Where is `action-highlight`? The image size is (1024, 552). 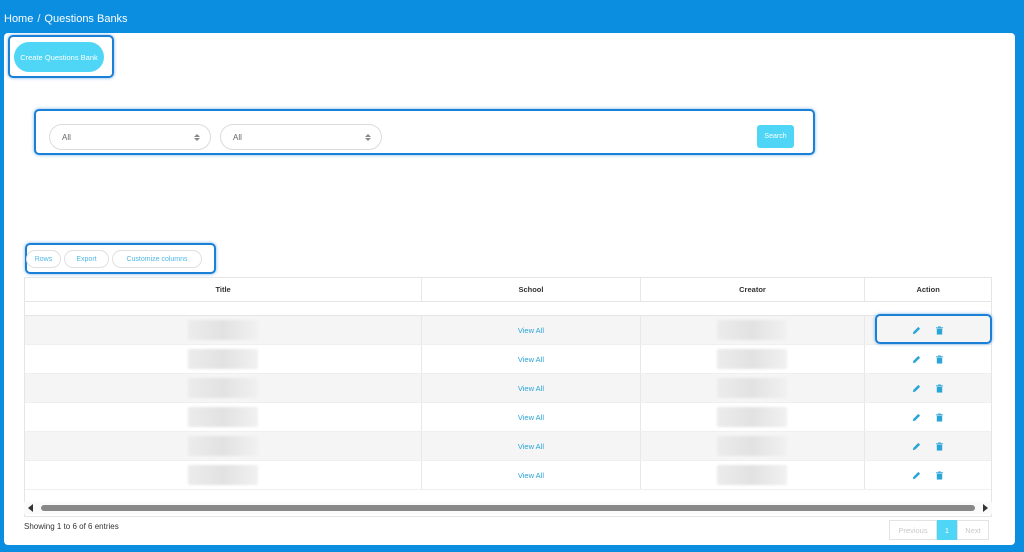
action-highlight is located at coordinates (933, 329).